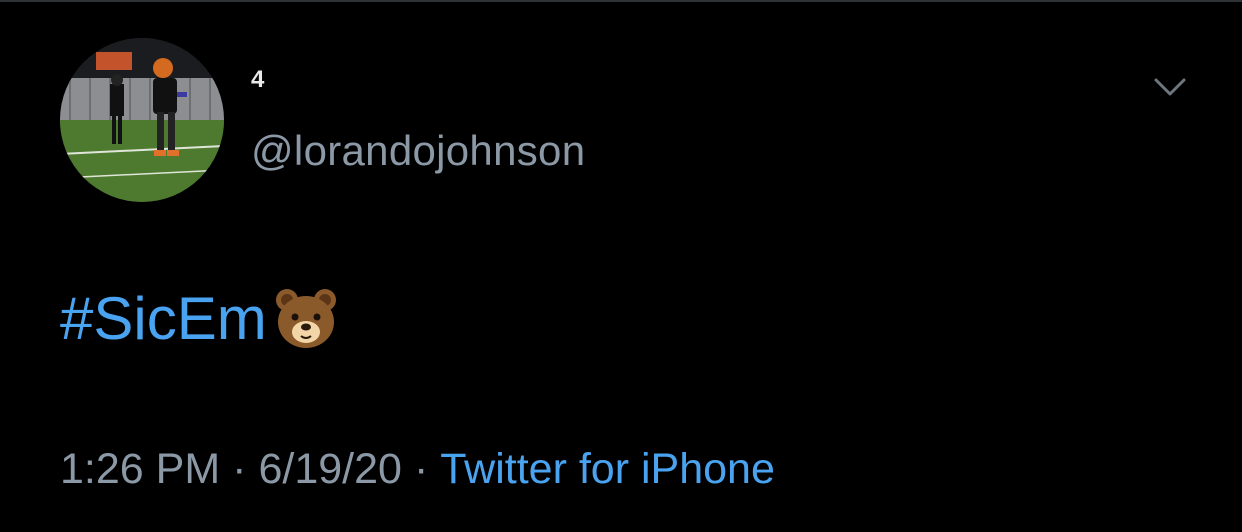  Describe the element at coordinates (418, 151) in the screenshot. I see `user-handle: @lorandojohnson` at that location.